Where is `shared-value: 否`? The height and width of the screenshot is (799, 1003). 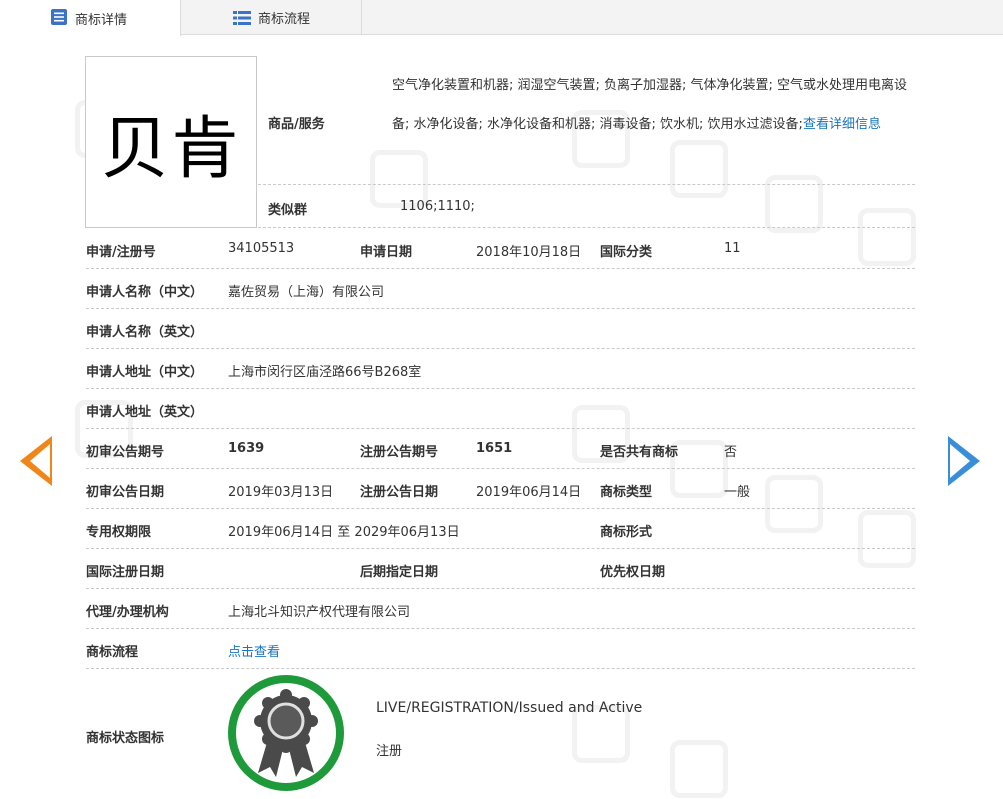
shared-value: 否 is located at coordinates (731, 452).